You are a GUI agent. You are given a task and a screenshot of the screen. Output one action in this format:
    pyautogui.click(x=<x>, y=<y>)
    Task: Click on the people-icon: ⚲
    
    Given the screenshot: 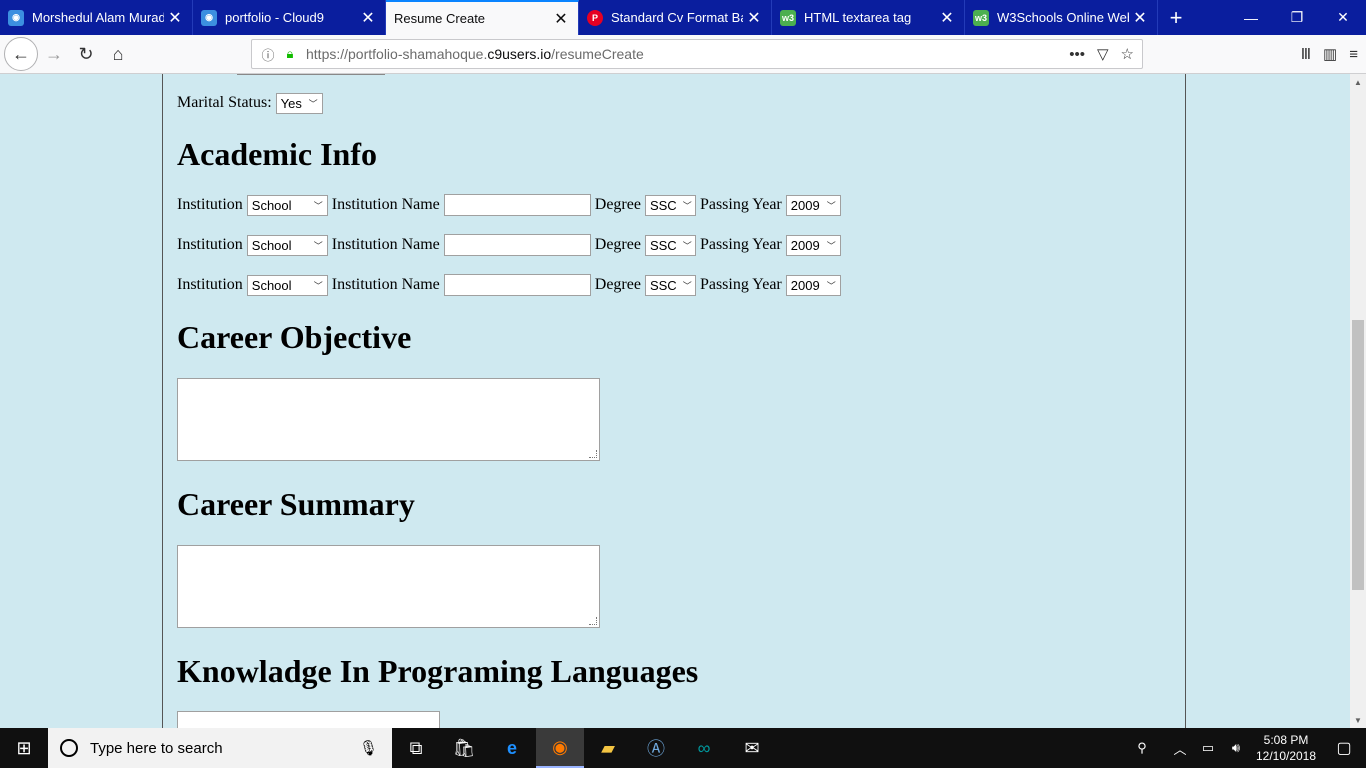 What is the action you would take?
    pyautogui.click(x=1142, y=748)
    